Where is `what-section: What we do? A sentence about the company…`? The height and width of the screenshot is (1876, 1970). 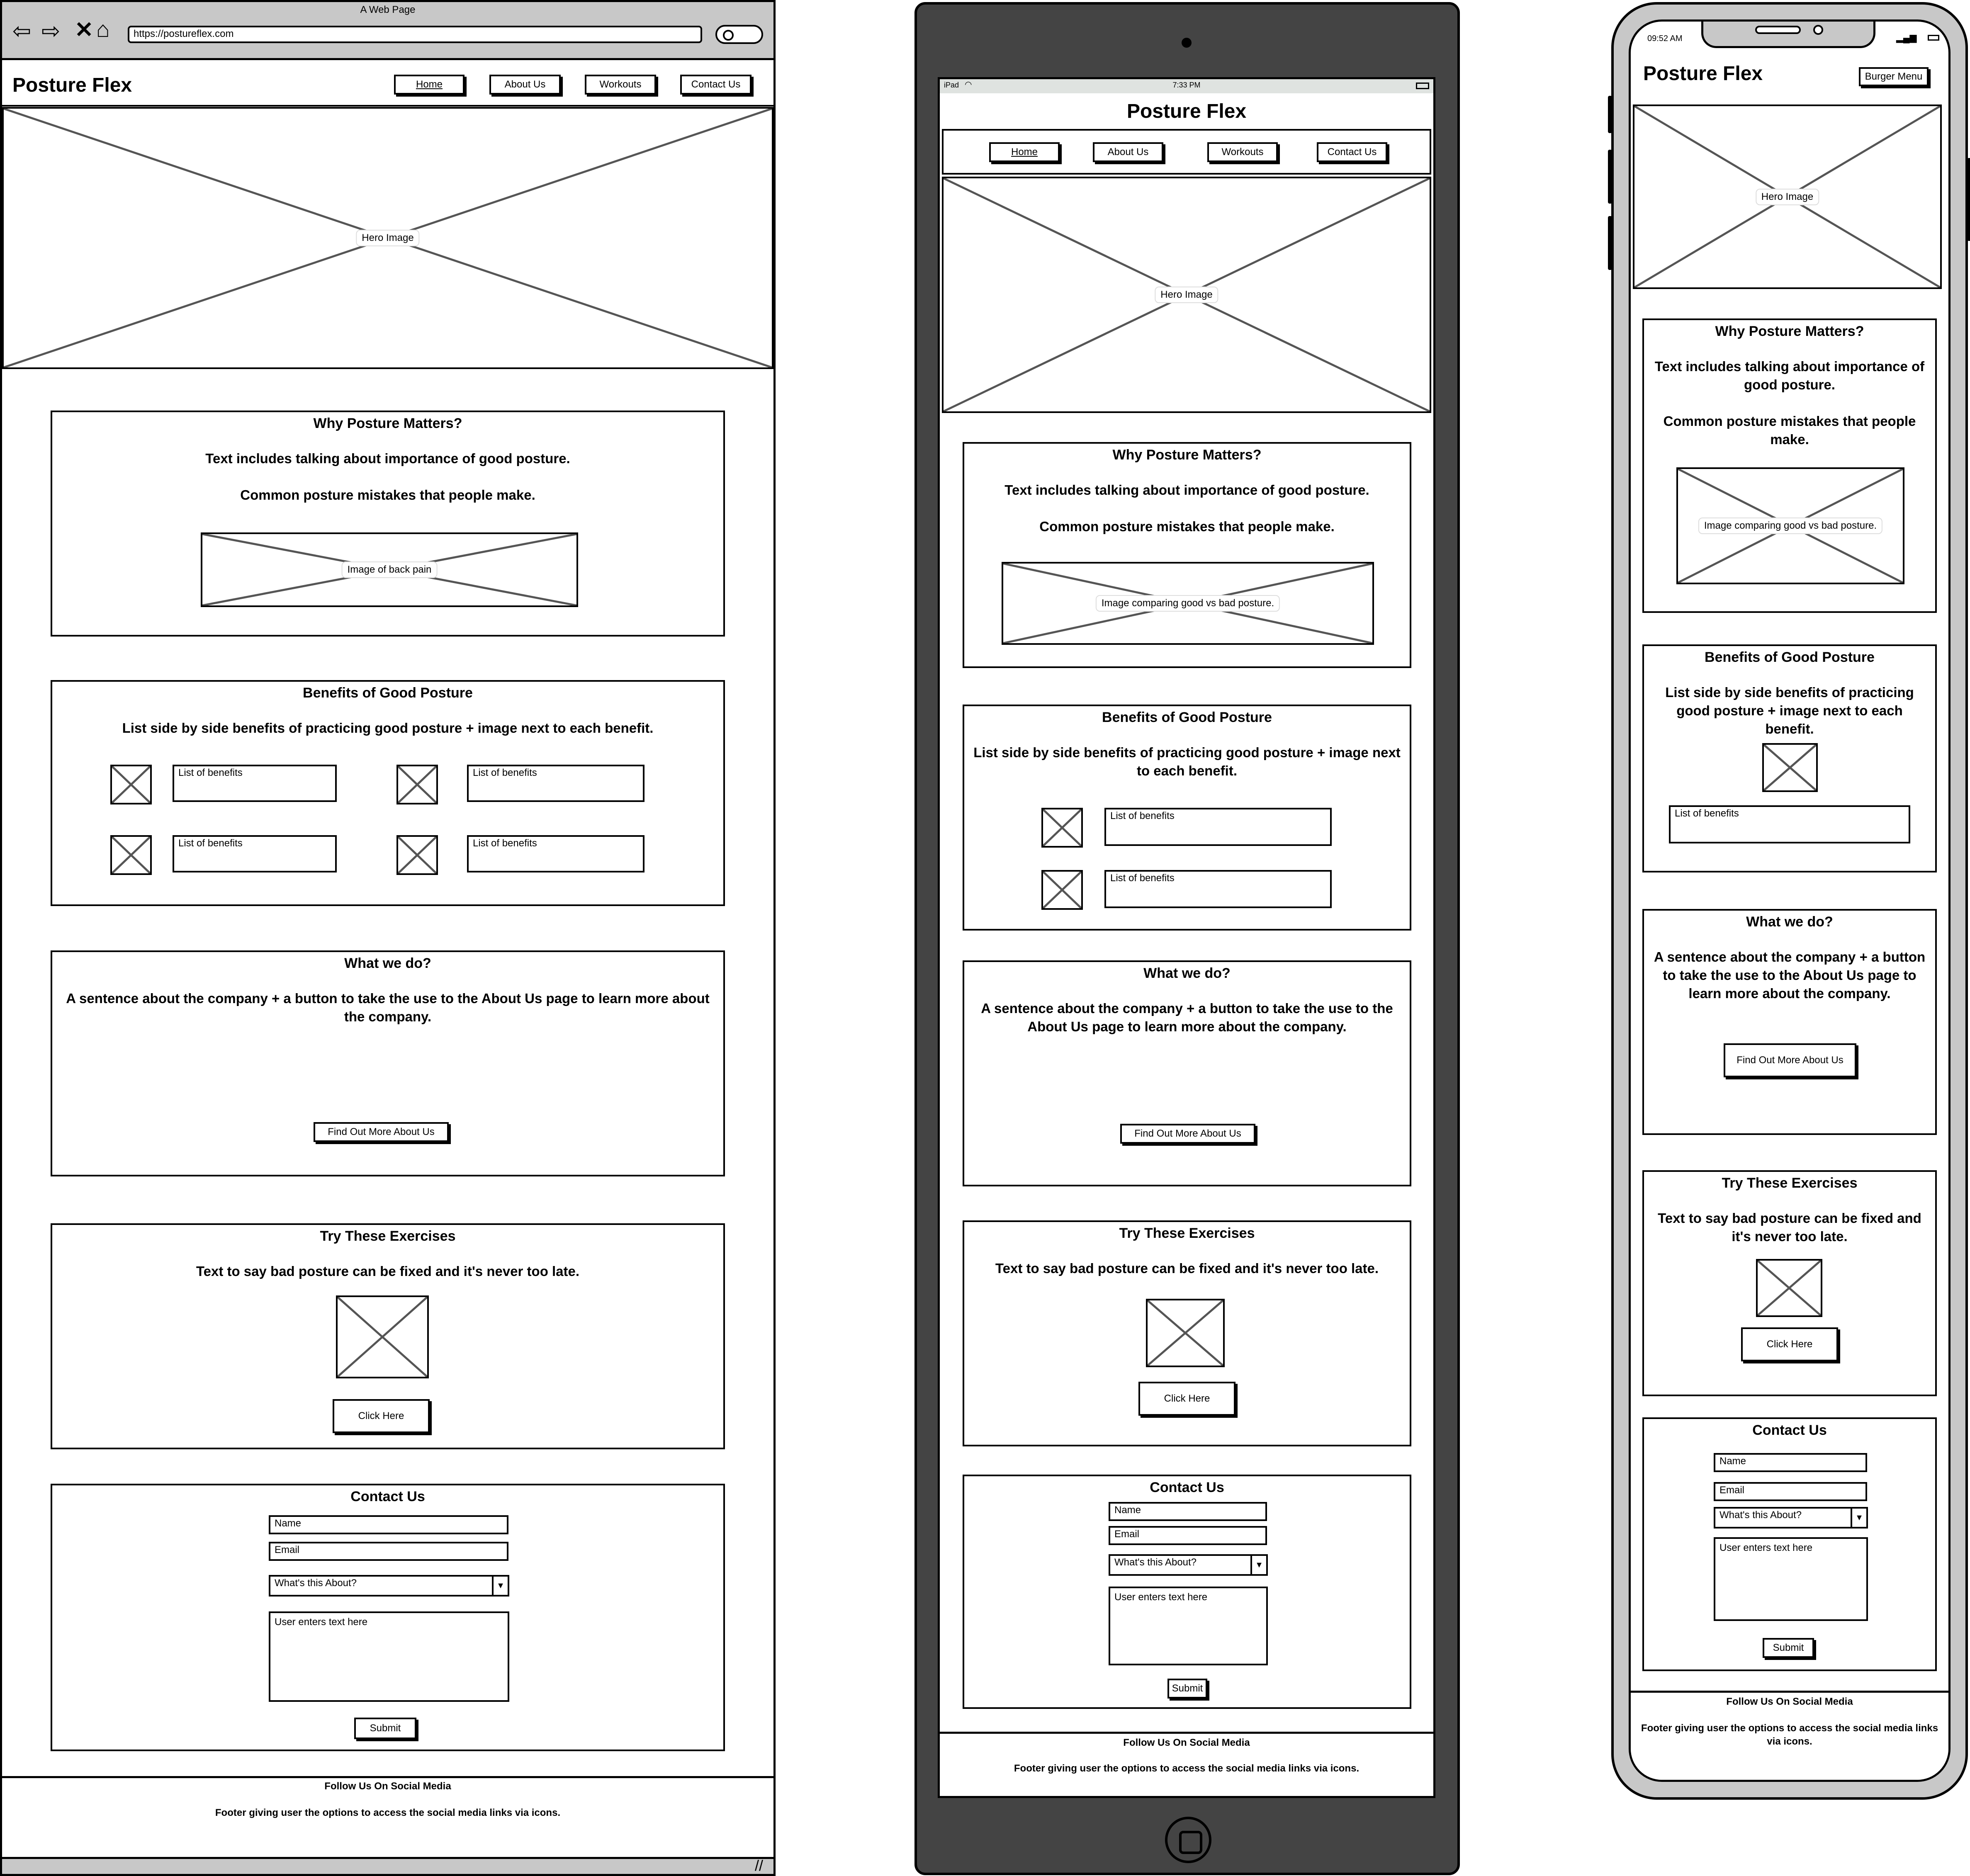
what-section: What we do? A sentence about the company… is located at coordinates (388, 1063).